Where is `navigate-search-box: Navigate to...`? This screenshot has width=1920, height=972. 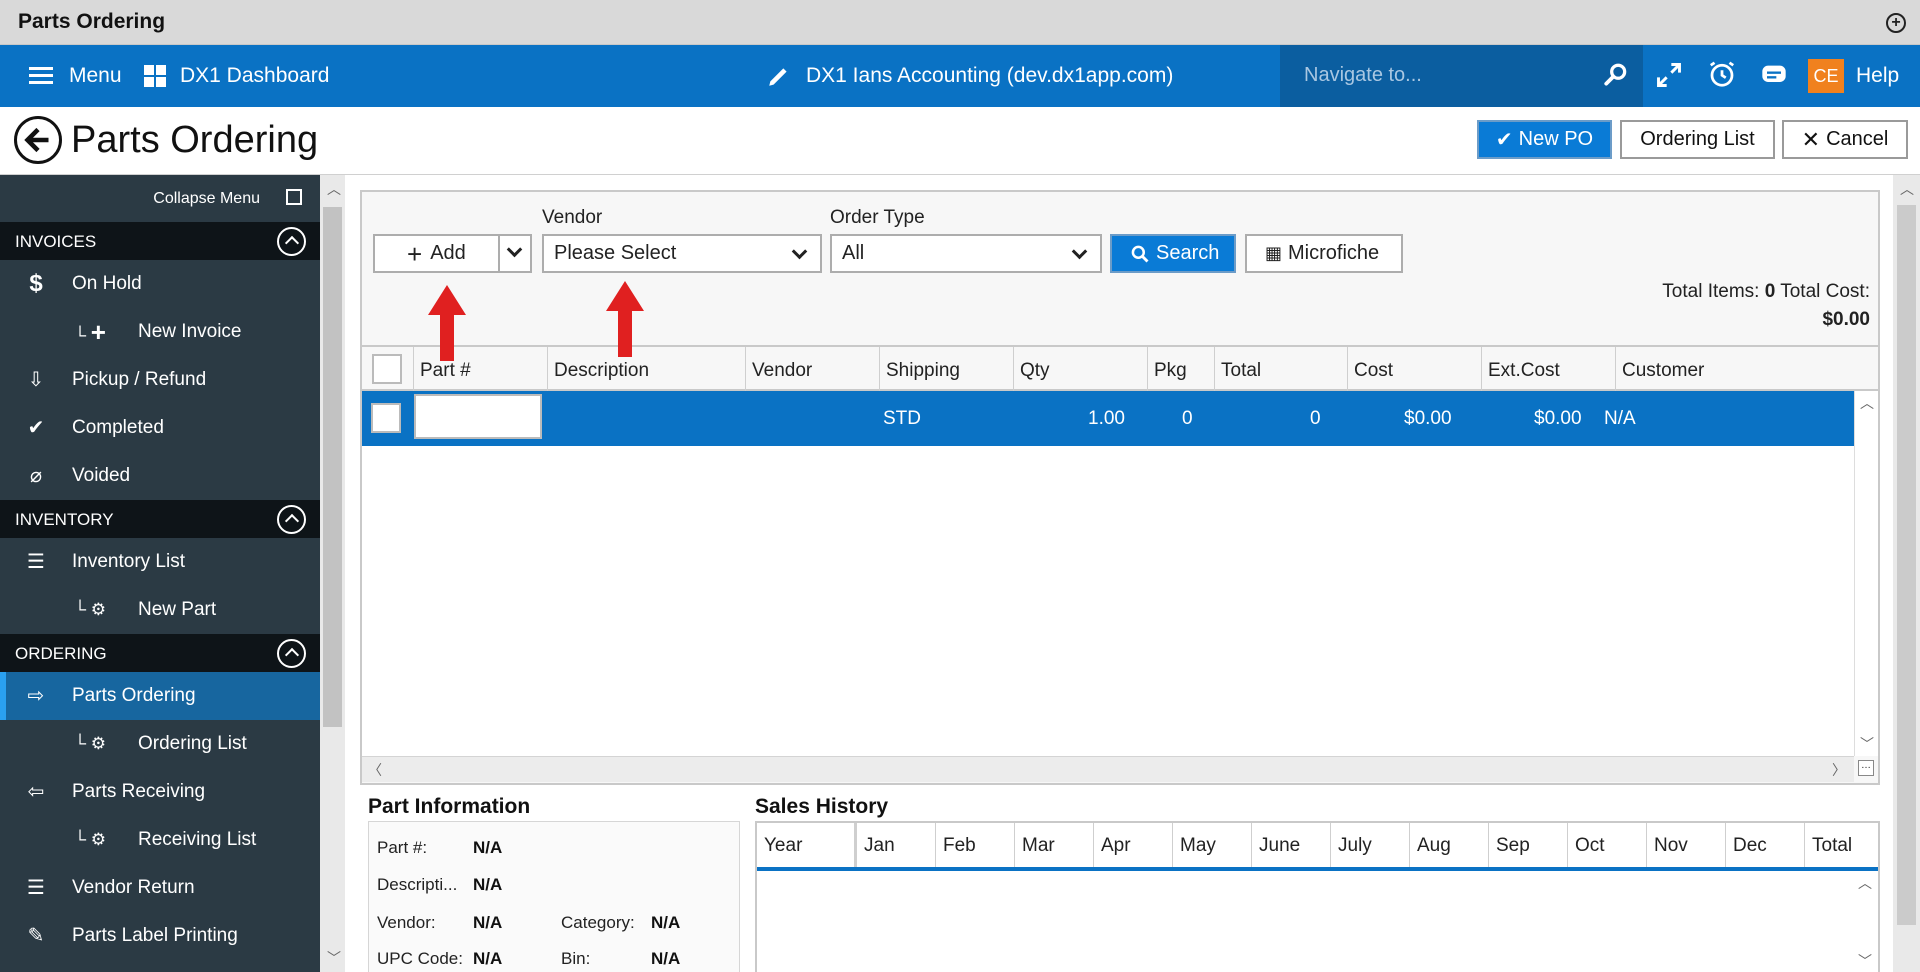
navigate-search-box: Navigate to... is located at coordinates (1461, 76).